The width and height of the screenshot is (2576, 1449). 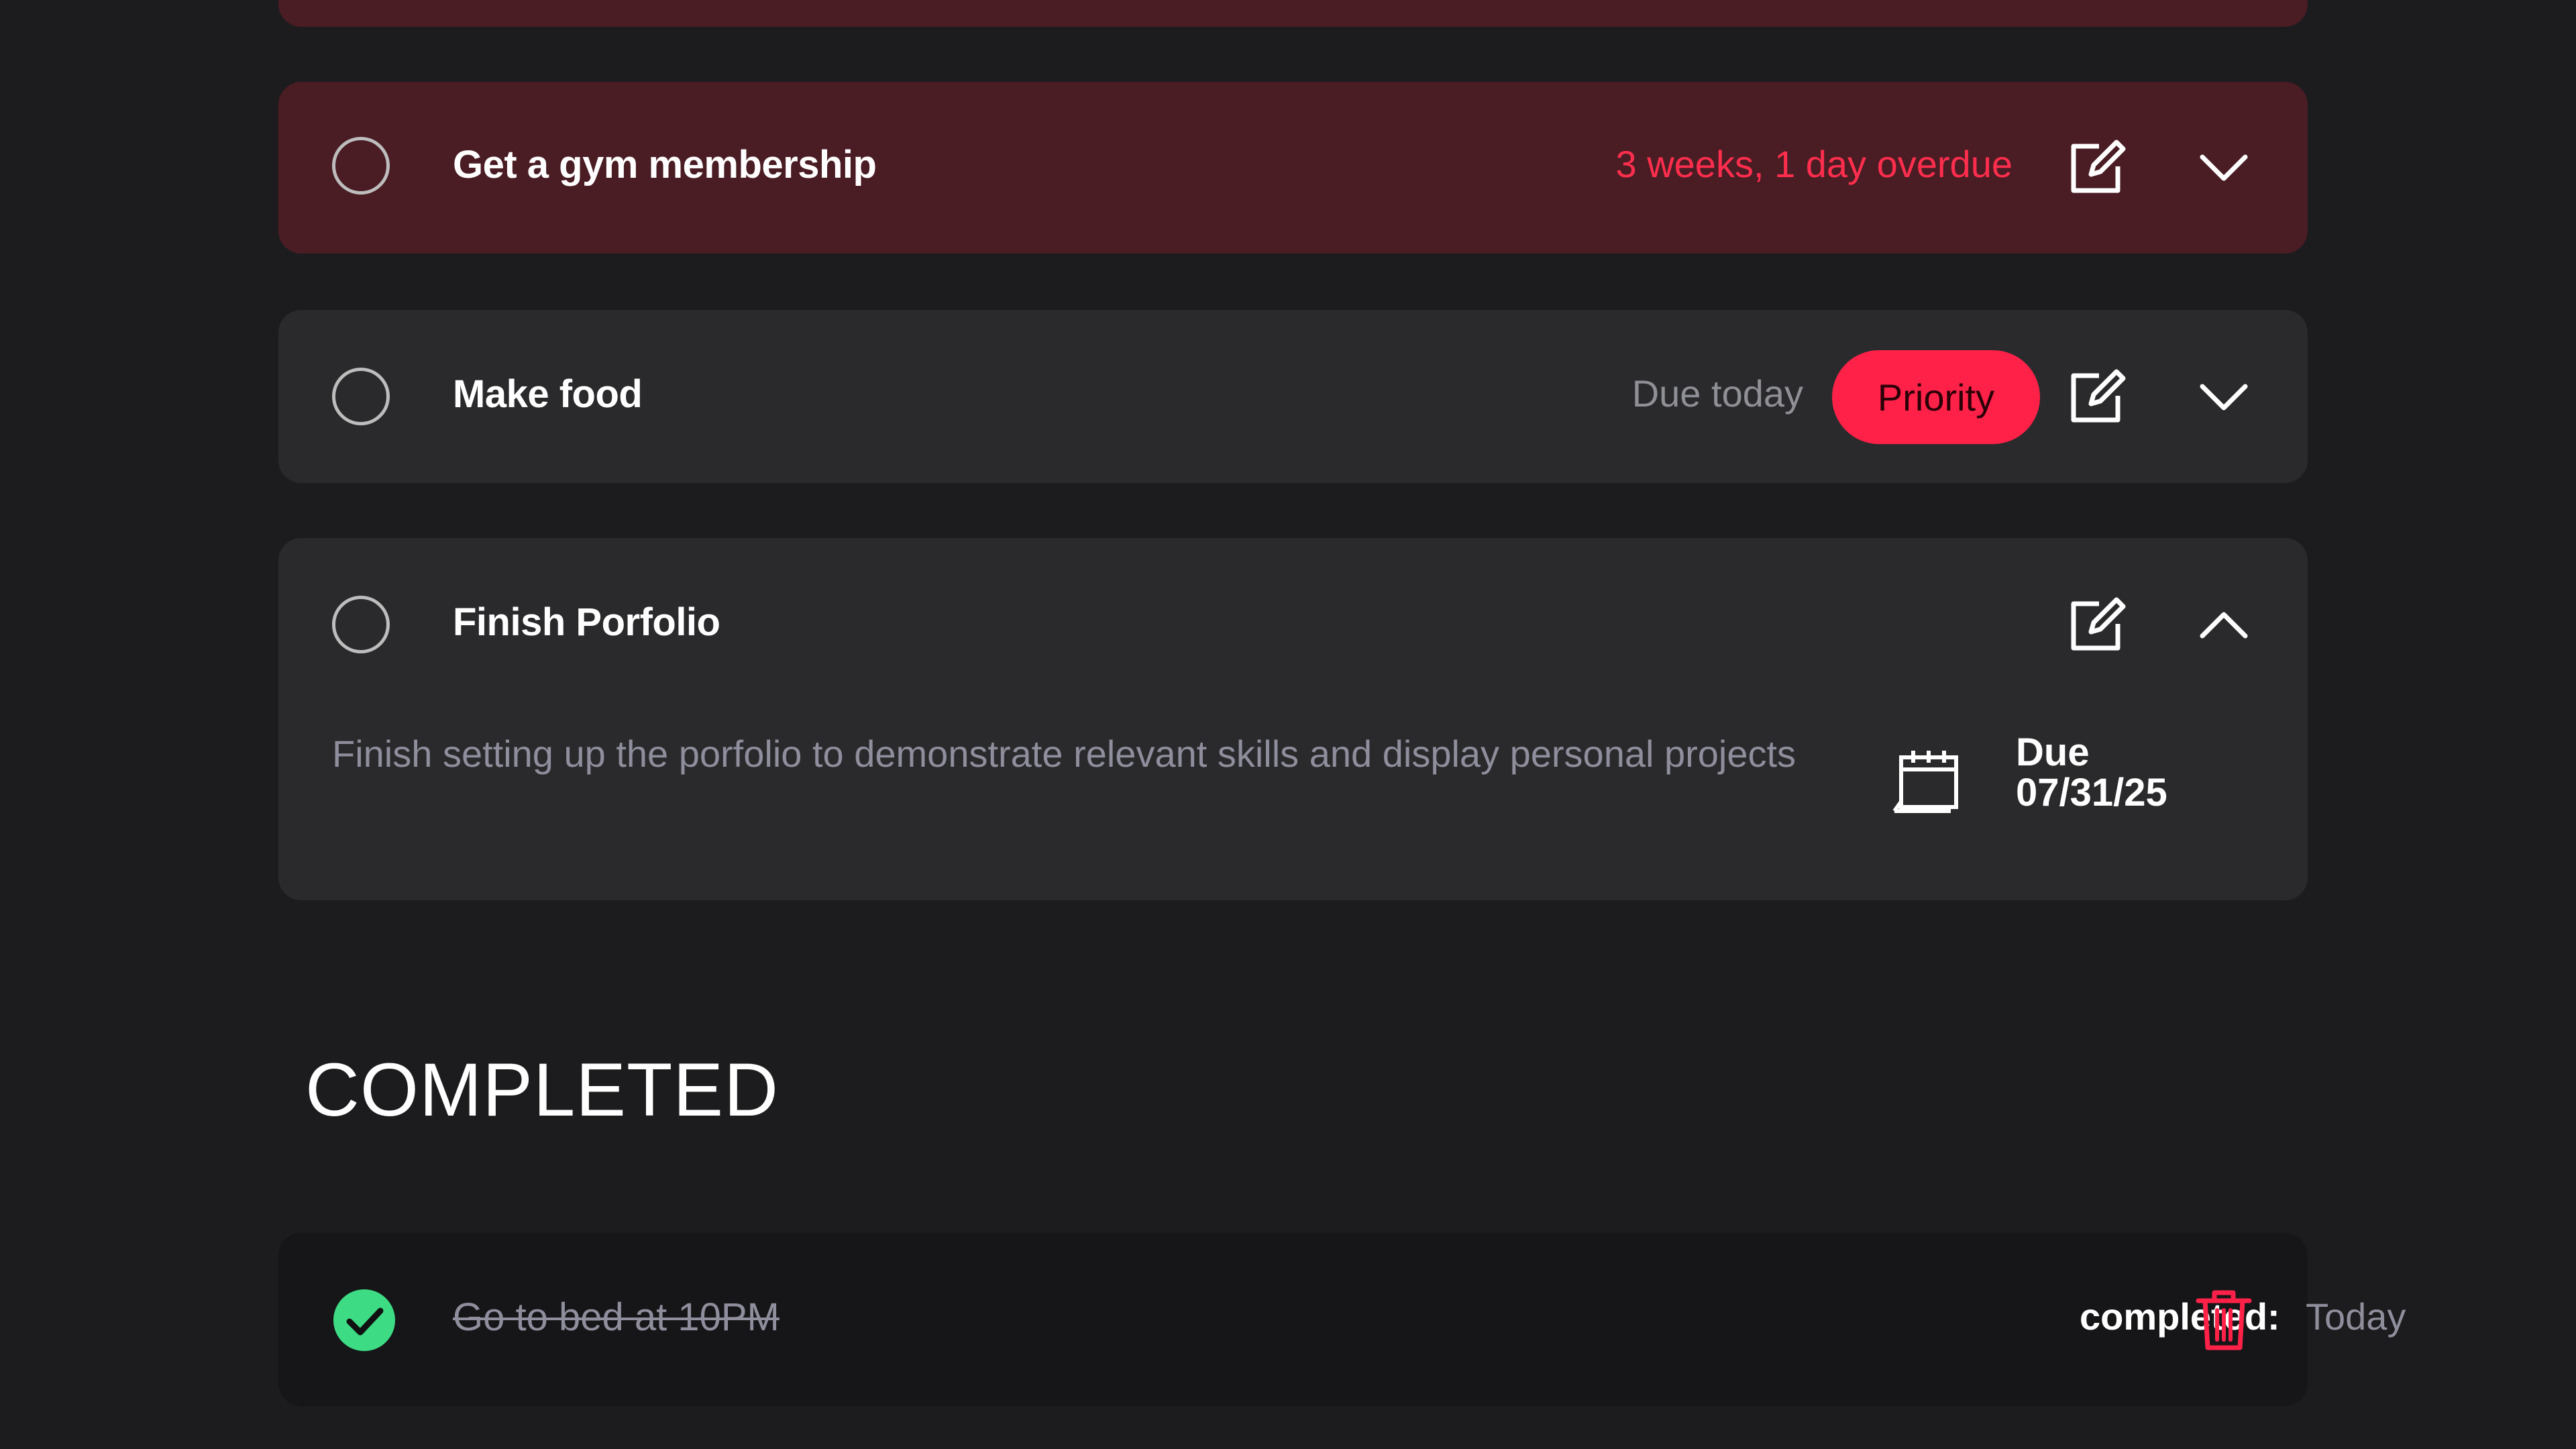 I want to click on task-title: Finish Porfolio, so click(x=586, y=622).